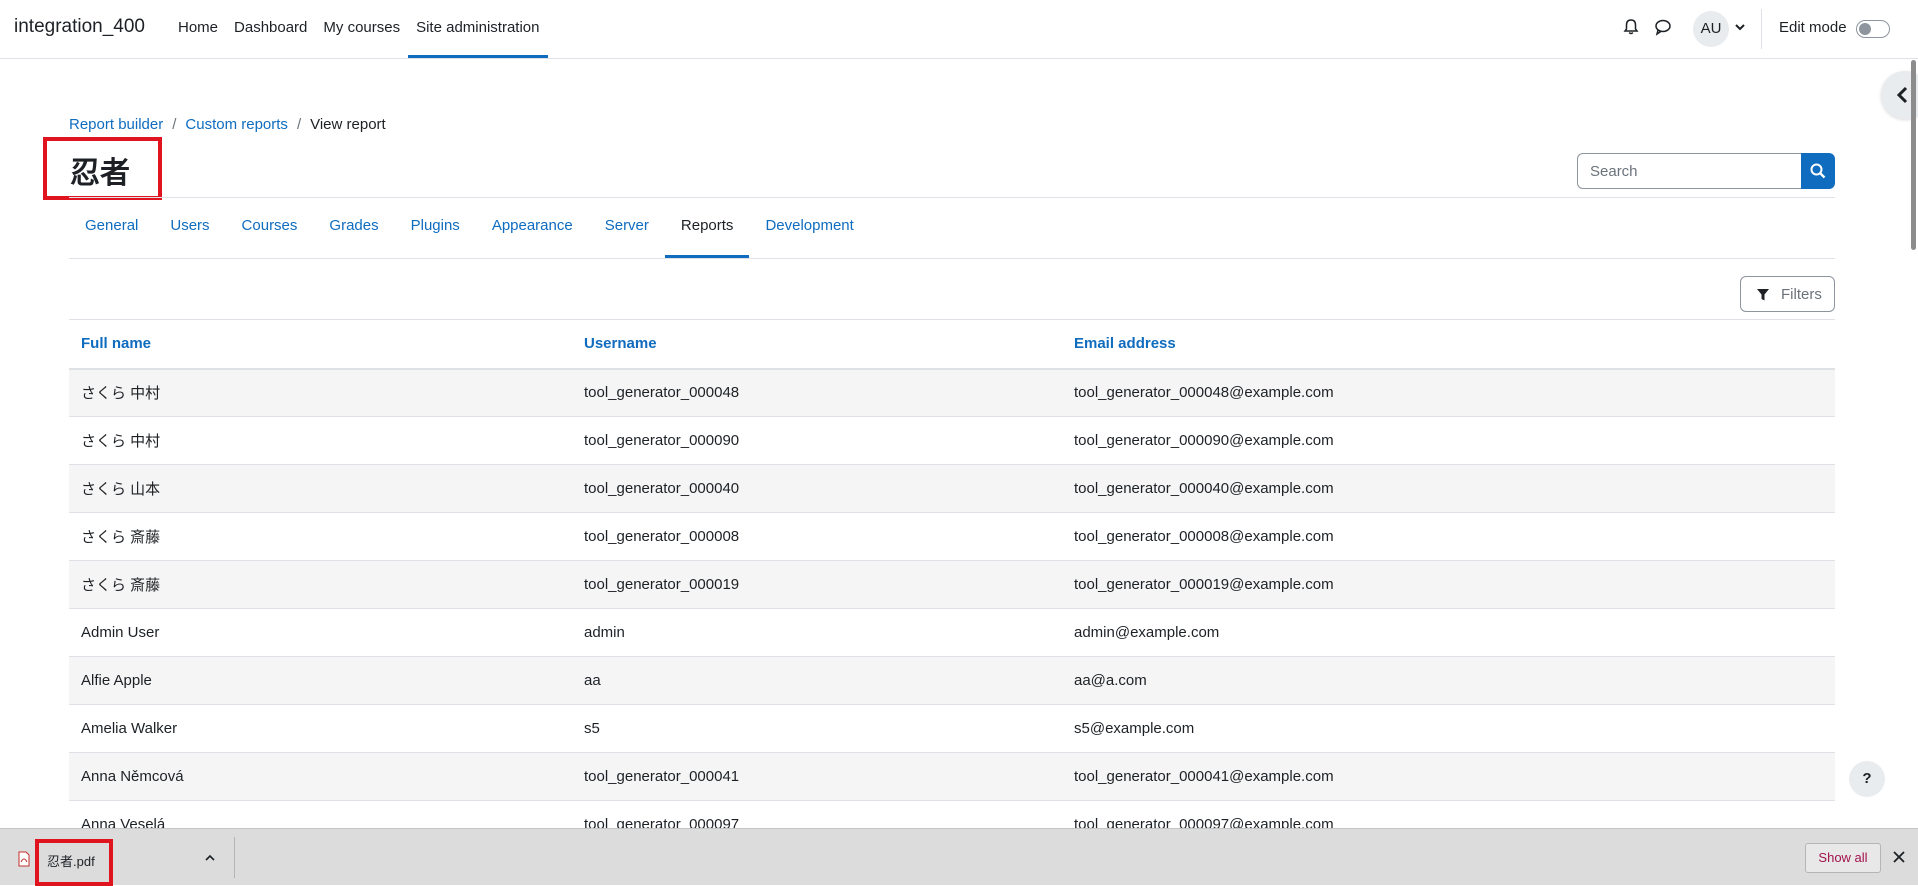 This screenshot has height=886, width=1918. I want to click on table-header-row: Full name Username Email address, so click(952, 344).